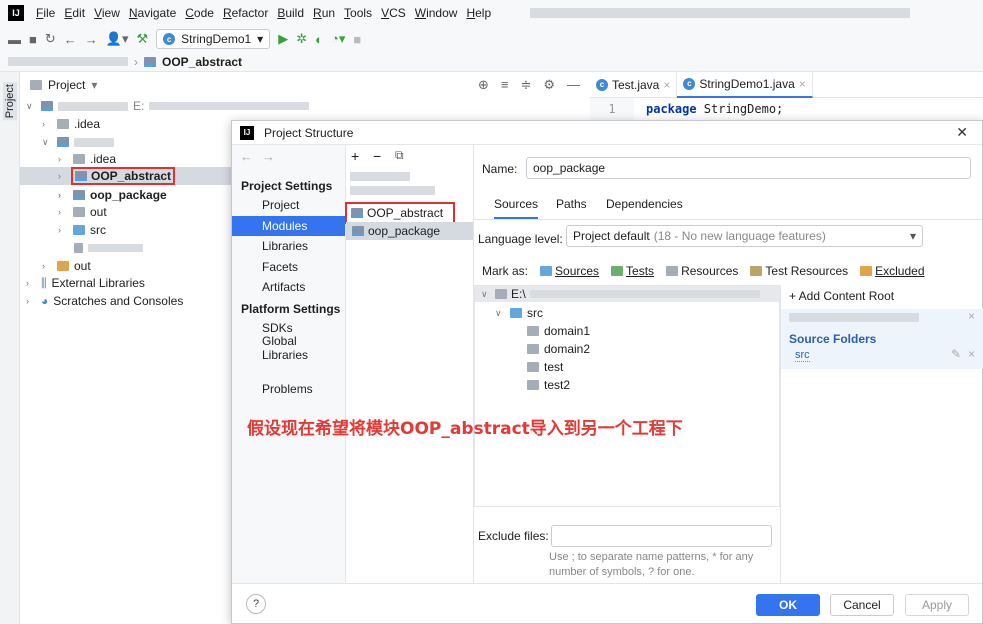 The image size is (983, 624). I want to click on nav-item-artifacts: Artifacts, so click(288, 287).